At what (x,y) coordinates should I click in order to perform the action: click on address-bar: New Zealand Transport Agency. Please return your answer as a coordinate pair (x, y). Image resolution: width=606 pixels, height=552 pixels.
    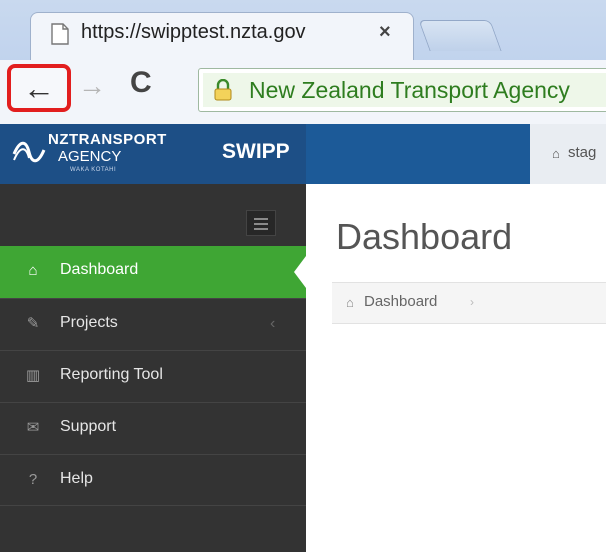
    Looking at the image, I should click on (402, 90).